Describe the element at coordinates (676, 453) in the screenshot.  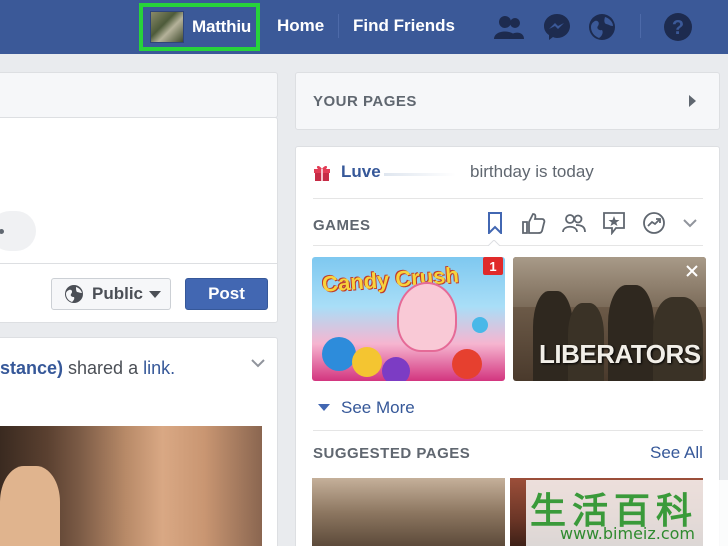
I see `see-all-link: See All` at that location.